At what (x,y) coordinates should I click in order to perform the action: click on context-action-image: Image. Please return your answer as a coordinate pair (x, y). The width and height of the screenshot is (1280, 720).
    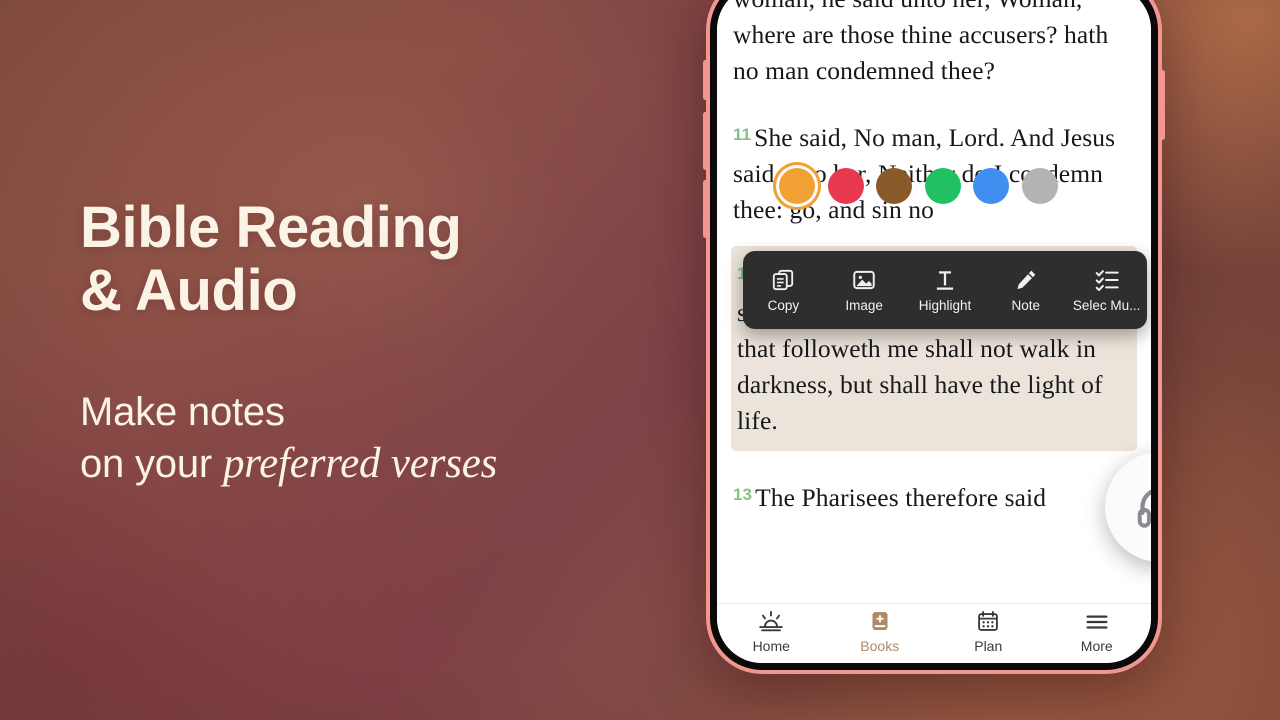
    Looking at the image, I should click on (864, 290).